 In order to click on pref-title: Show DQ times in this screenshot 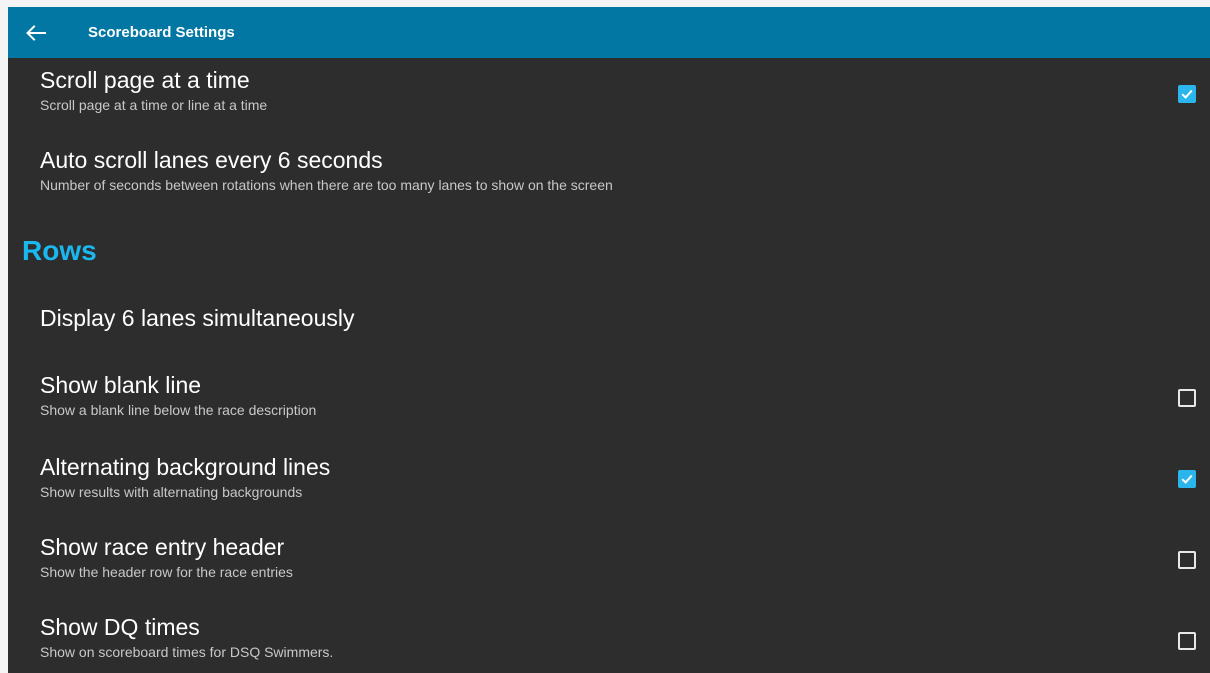, I will do `click(120, 627)`.